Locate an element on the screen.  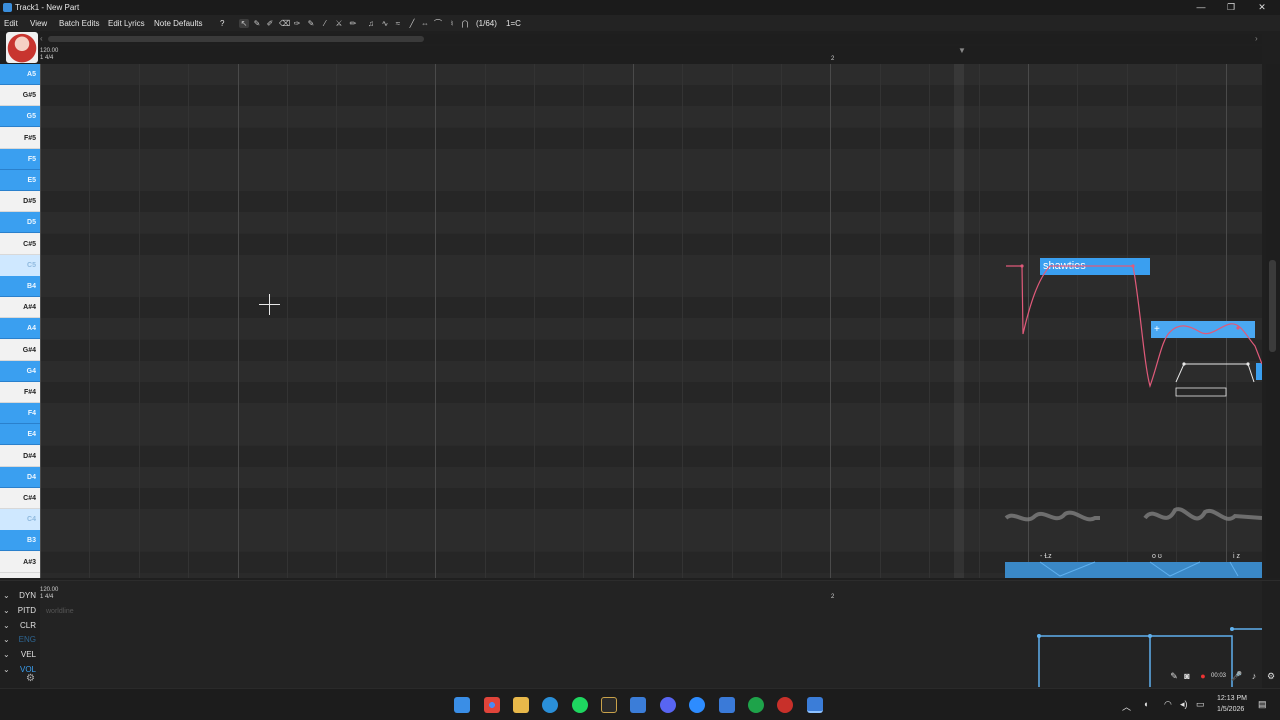
piano-key: D#5 is located at coordinates (20, 202).